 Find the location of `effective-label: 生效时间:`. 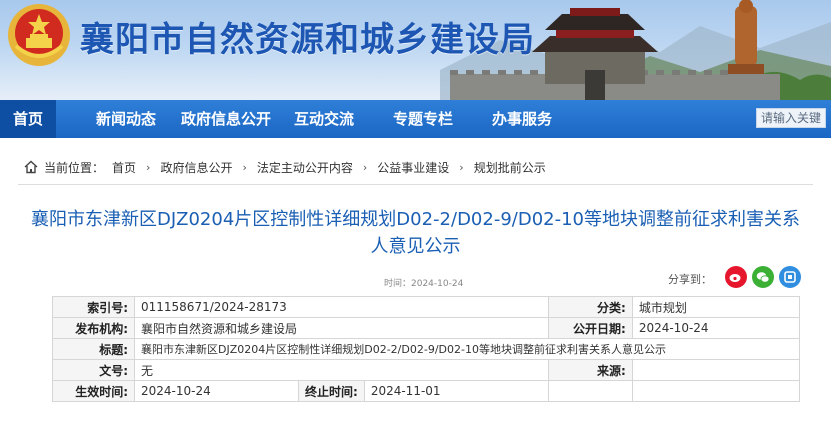

effective-label: 生效时间: is located at coordinates (93, 391).